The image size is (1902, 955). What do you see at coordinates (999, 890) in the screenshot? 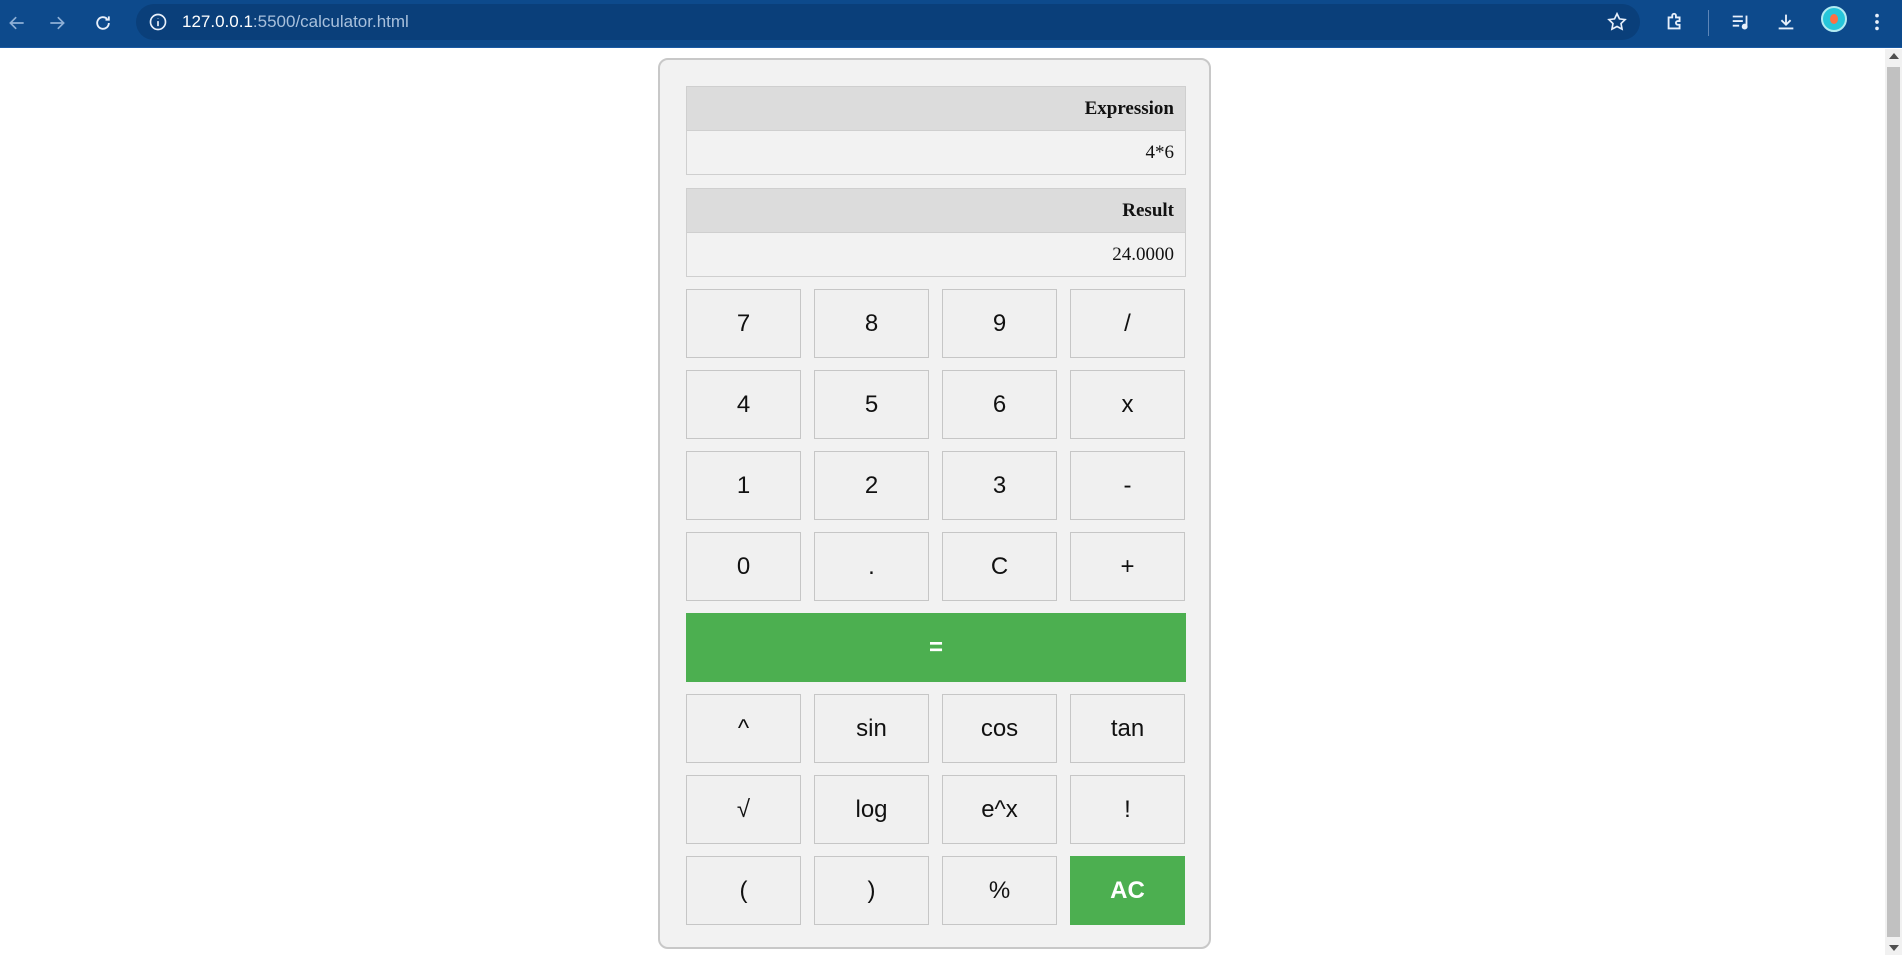
I see `percent-button: %` at bounding box center [999, 890].